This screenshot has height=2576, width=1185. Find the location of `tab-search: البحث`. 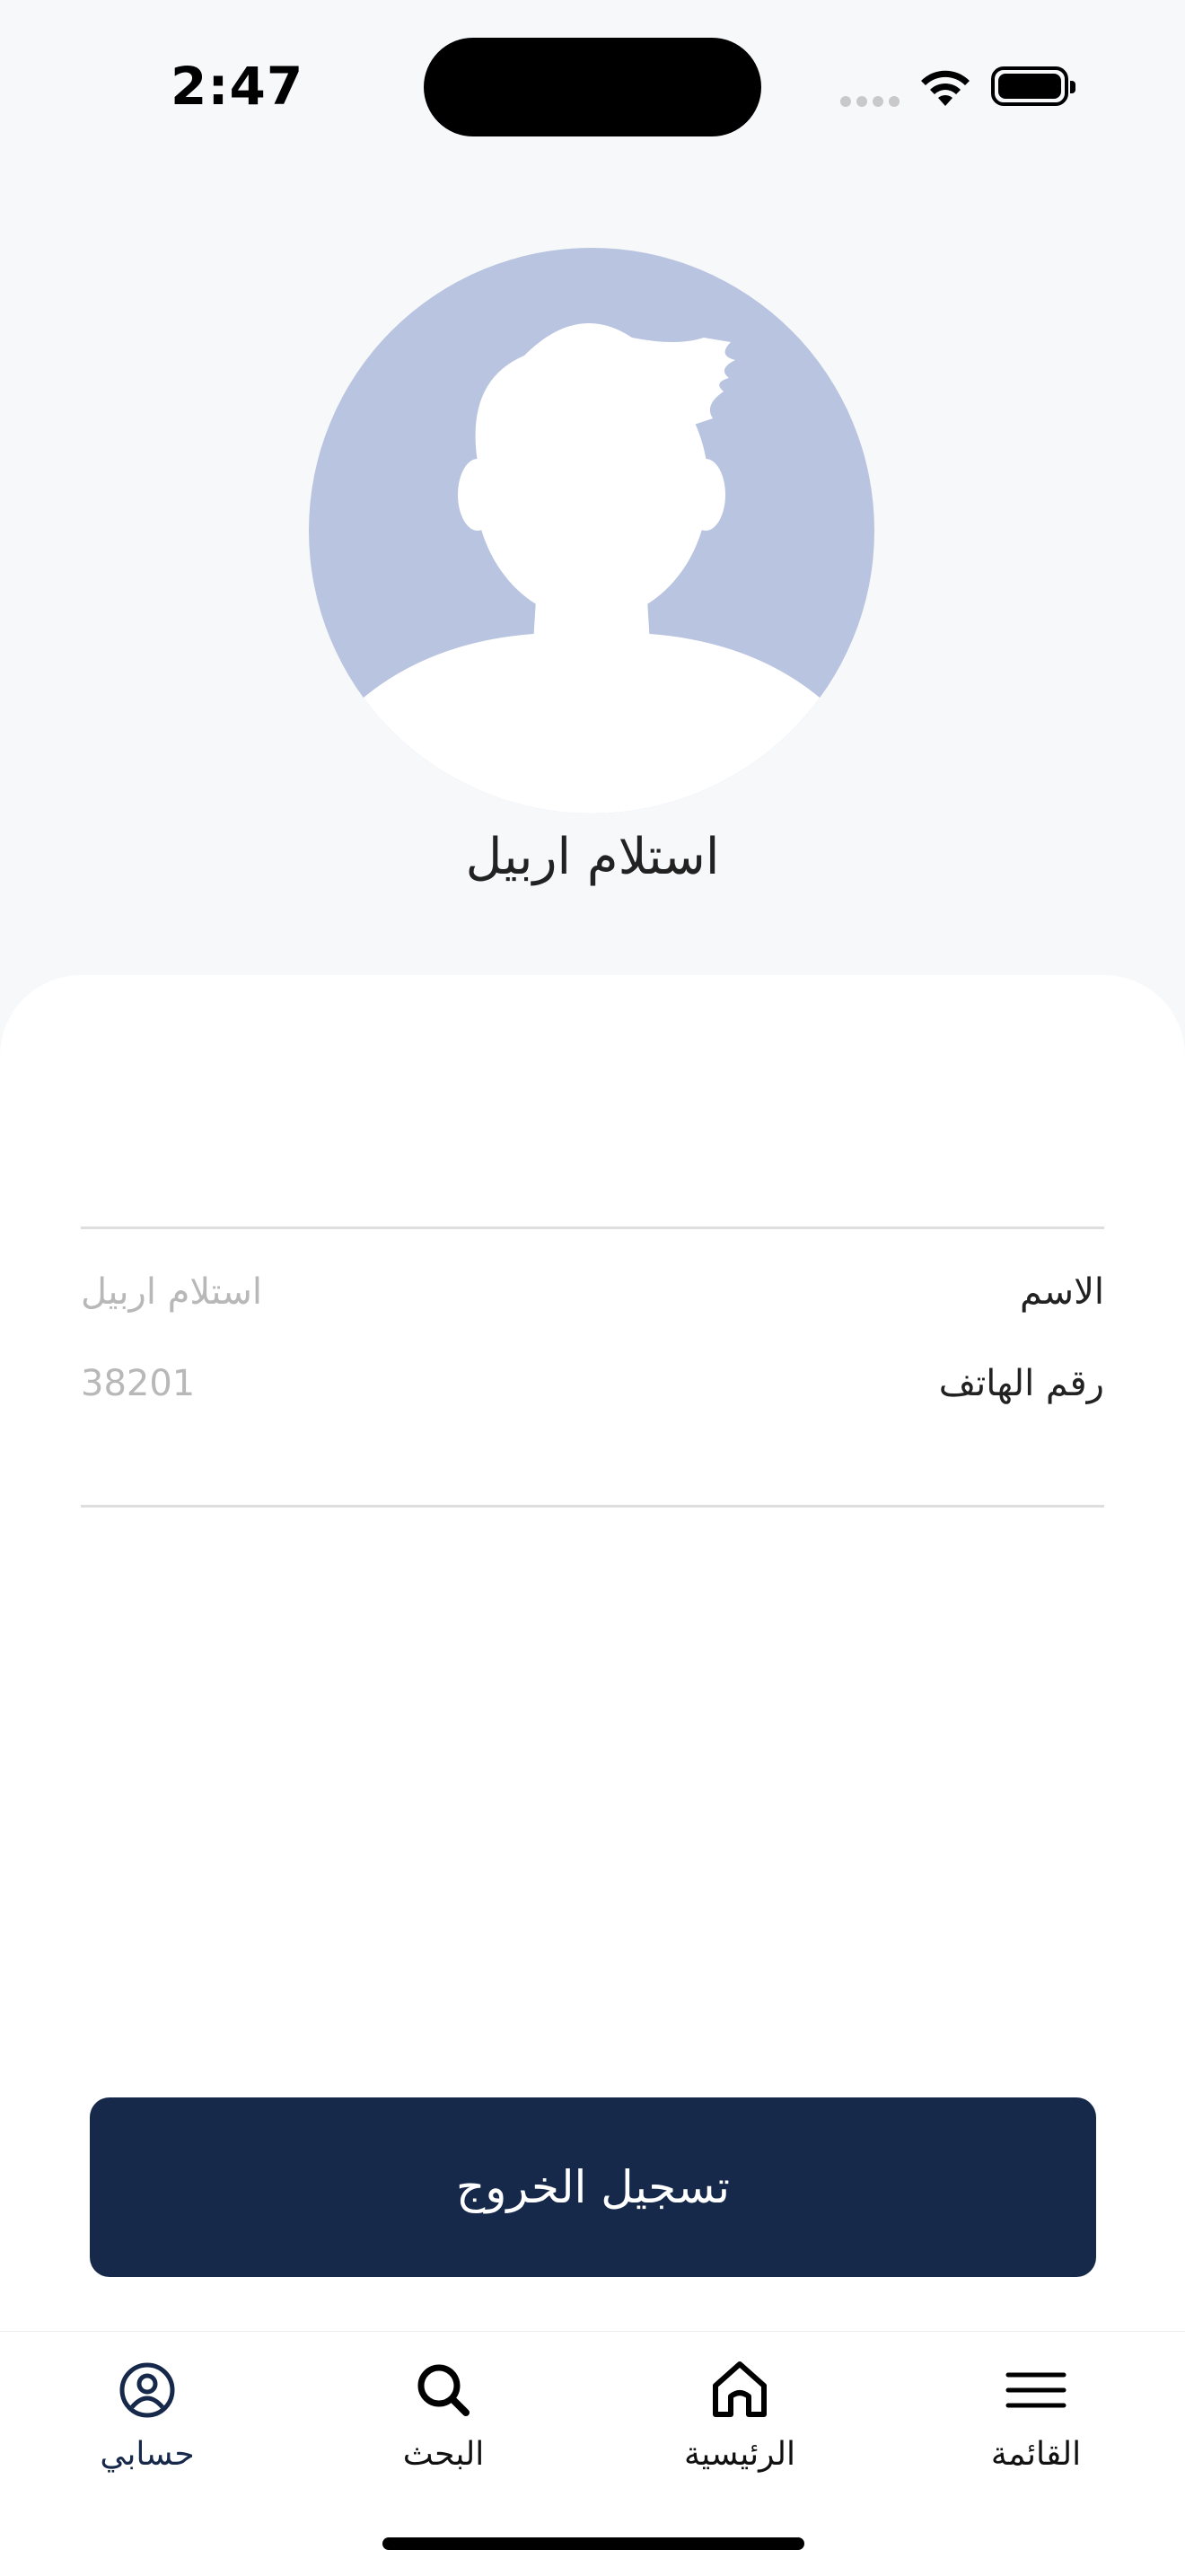

tab-search: البحث is located at coordinates (443, 2411).